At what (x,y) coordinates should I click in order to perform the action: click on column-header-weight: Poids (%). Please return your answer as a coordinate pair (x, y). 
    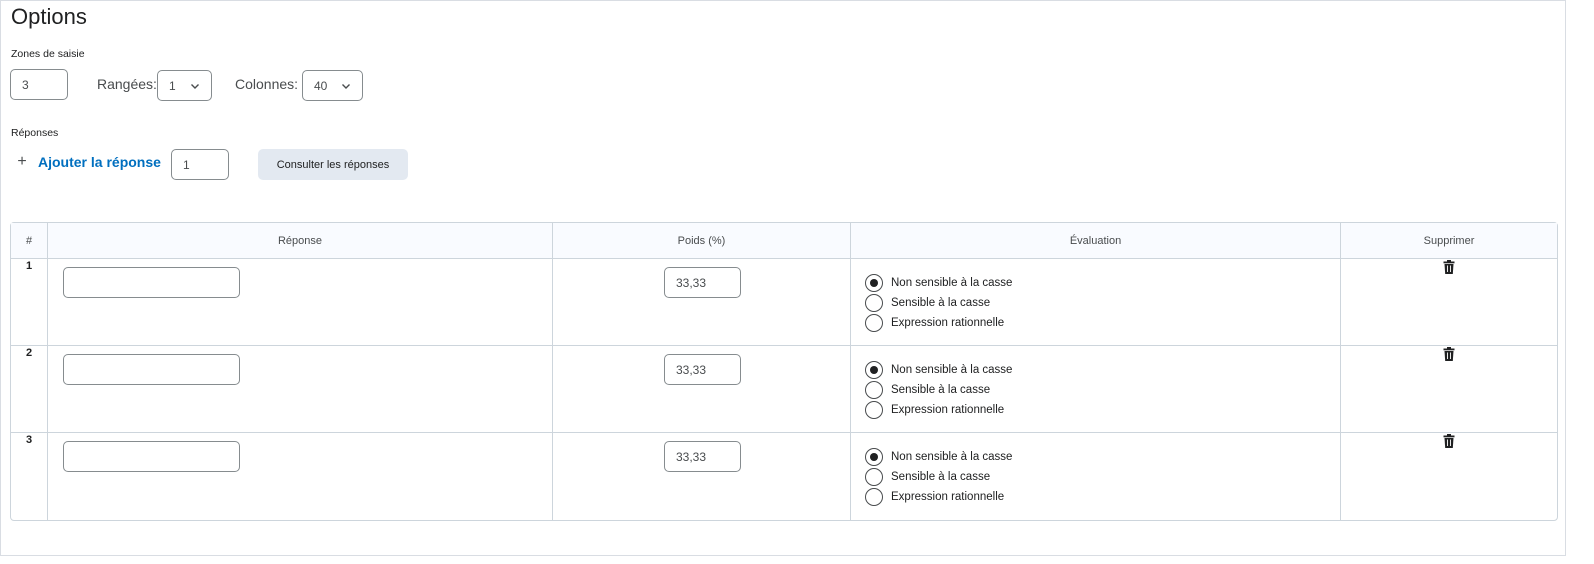
    Looking at the image, I should click on (702, 241).